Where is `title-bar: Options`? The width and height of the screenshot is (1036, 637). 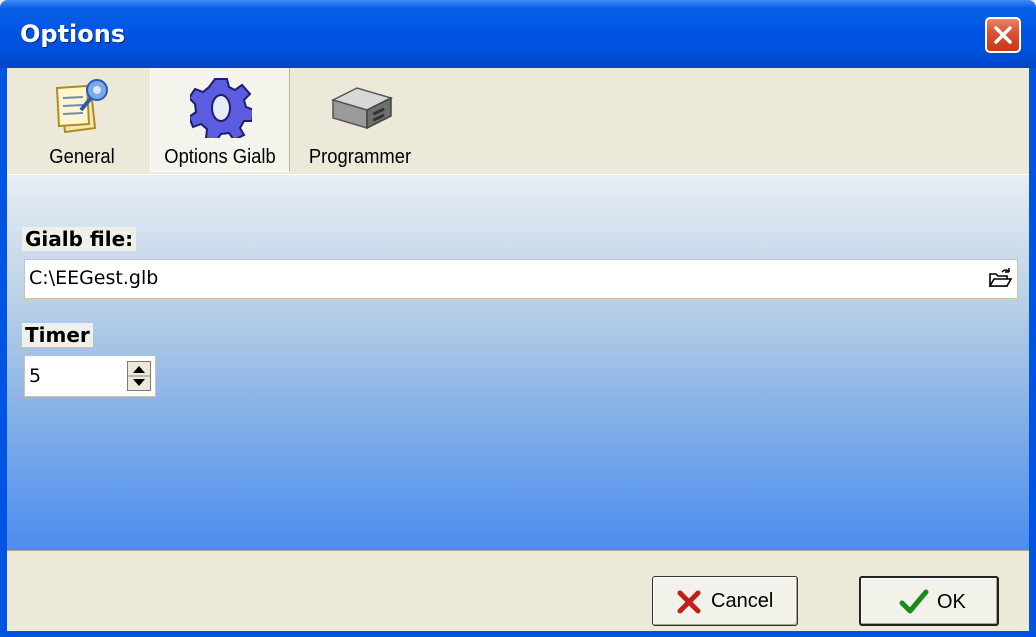 title-bar: Options is located at coordinates (518, 34).